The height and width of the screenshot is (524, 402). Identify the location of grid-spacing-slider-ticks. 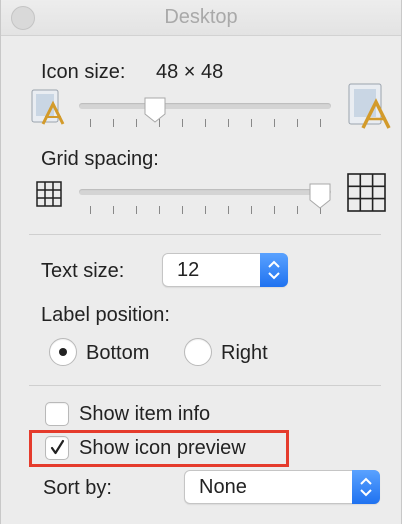
(205, 210).